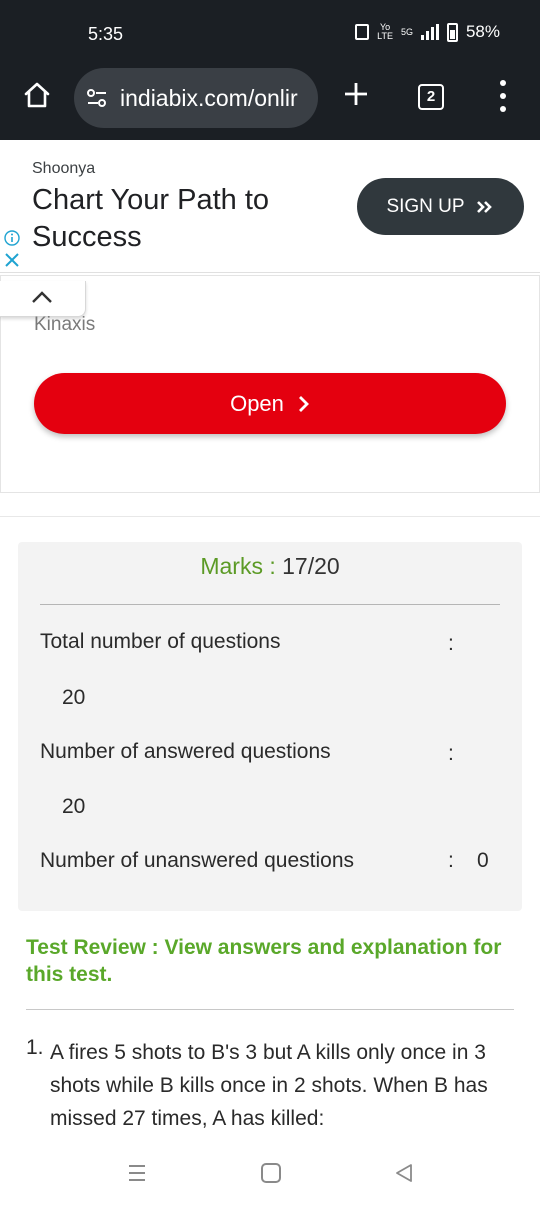 This screenshot has height=1206, width=540. I want to click on answered-questions-label: Number of answered questions, so click(185, 751).